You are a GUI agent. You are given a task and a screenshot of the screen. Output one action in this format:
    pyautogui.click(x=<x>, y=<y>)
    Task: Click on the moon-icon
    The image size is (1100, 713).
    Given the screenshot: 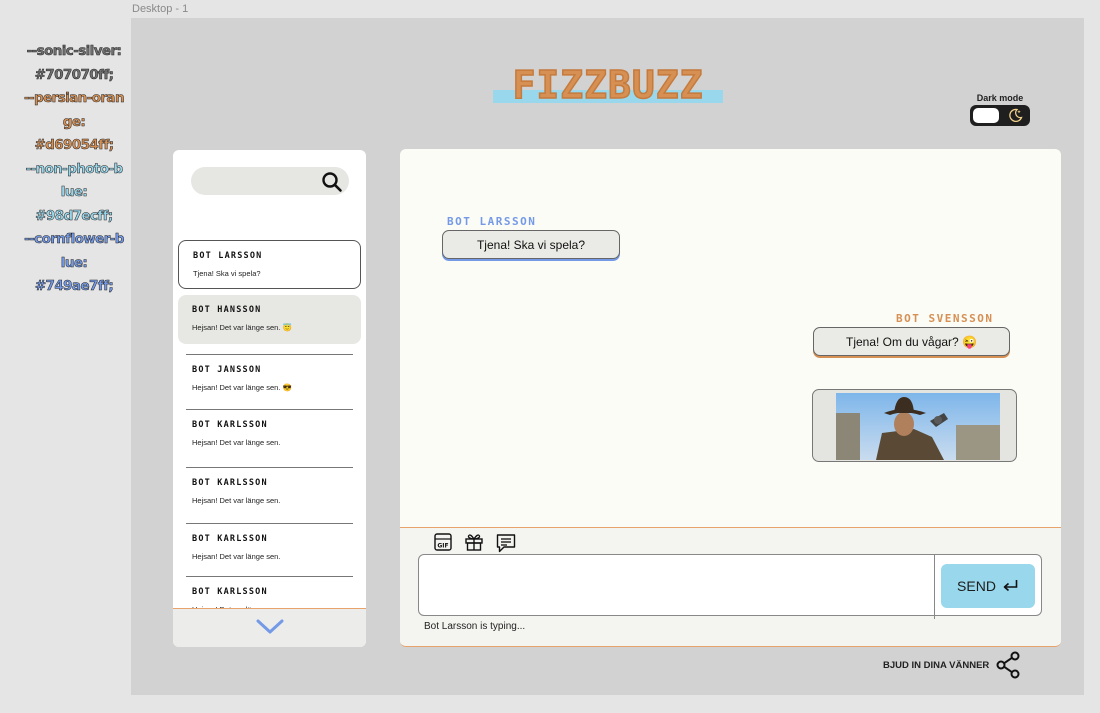 What is the action you would take?
    pyautogui.click(x=1016, y=115)
    